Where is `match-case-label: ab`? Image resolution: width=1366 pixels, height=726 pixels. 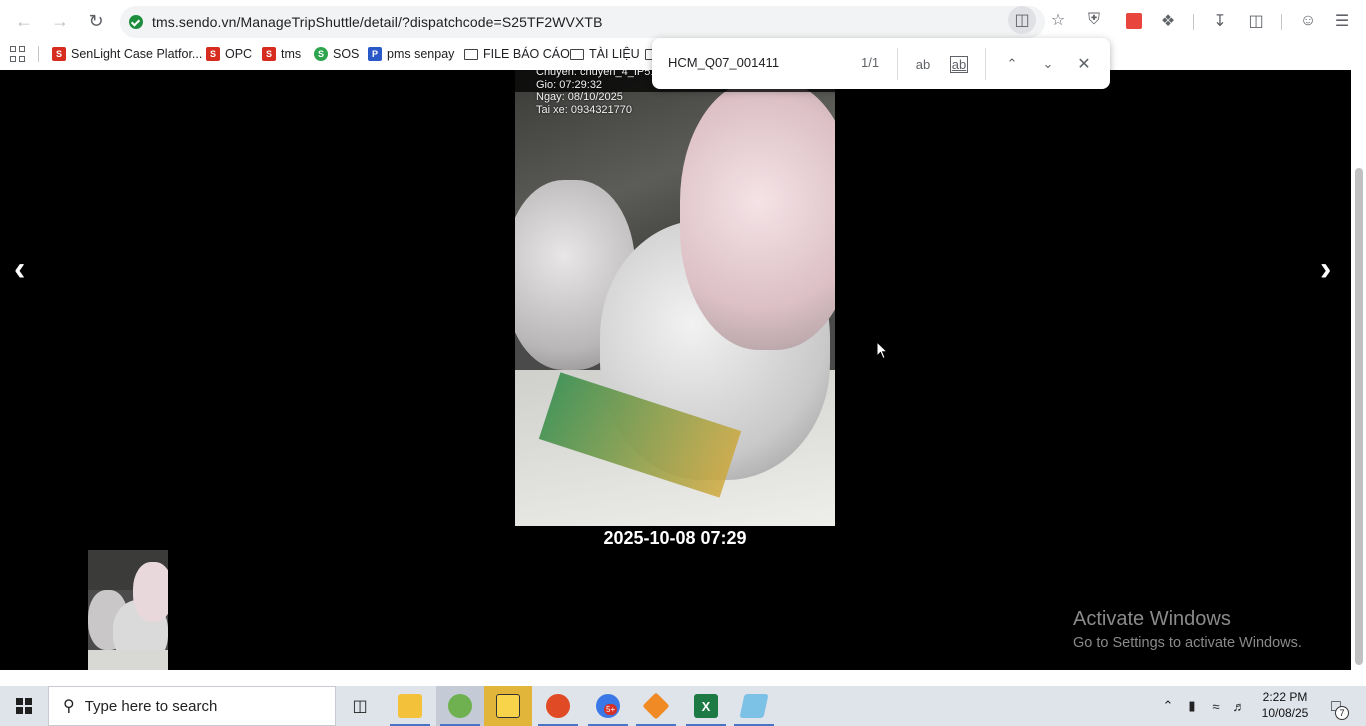 match-case-label: ab is located at coordinates (923, 64).